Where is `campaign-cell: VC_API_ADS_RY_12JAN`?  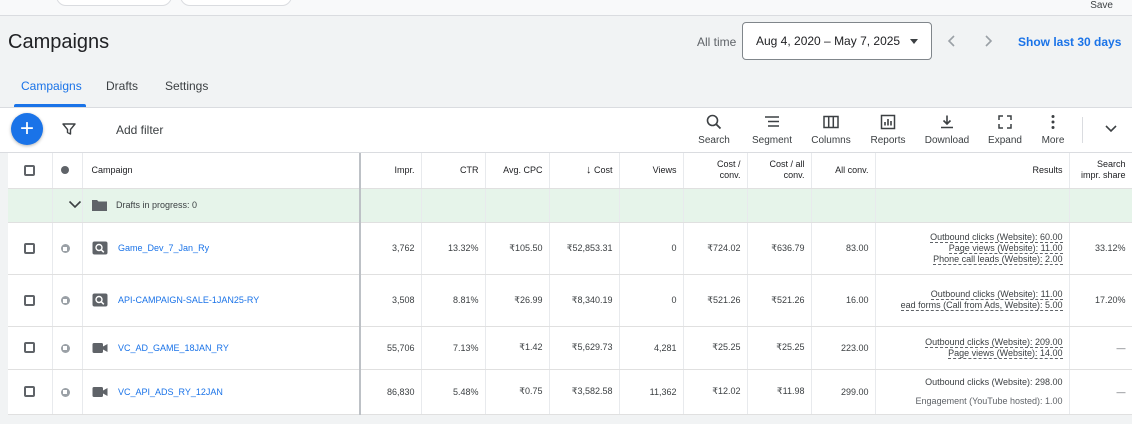
campaign-cell: VC_API_ADS_RY_12JAN is located at coordinates (221, 392).